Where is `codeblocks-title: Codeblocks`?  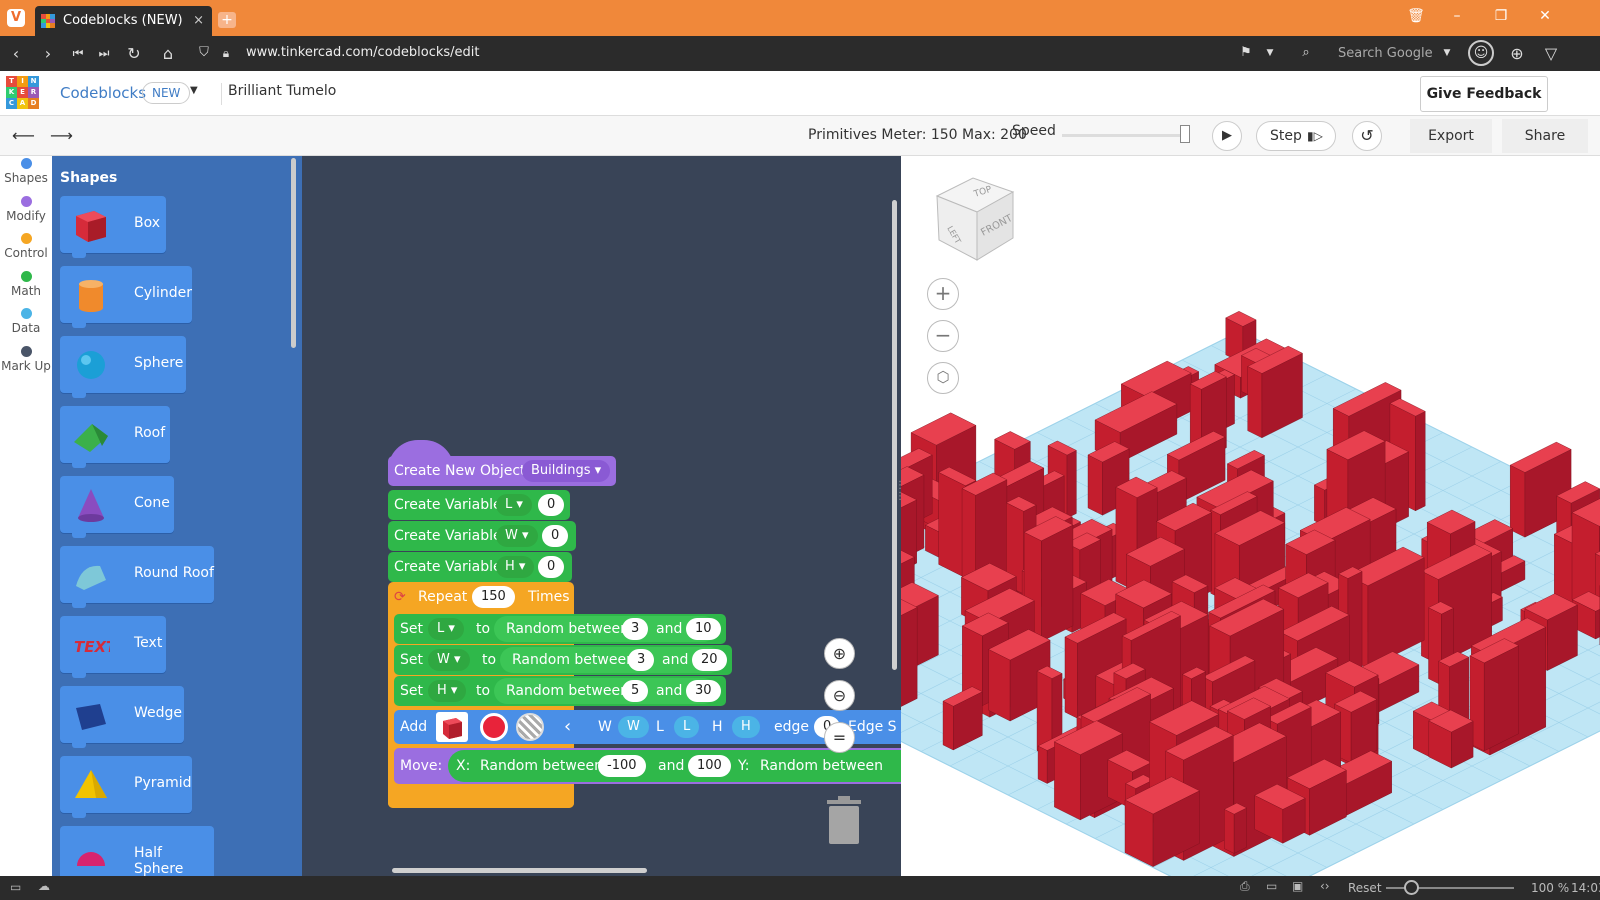
codeblocks-title: Codeblocks is located at coordinates (103, 93).